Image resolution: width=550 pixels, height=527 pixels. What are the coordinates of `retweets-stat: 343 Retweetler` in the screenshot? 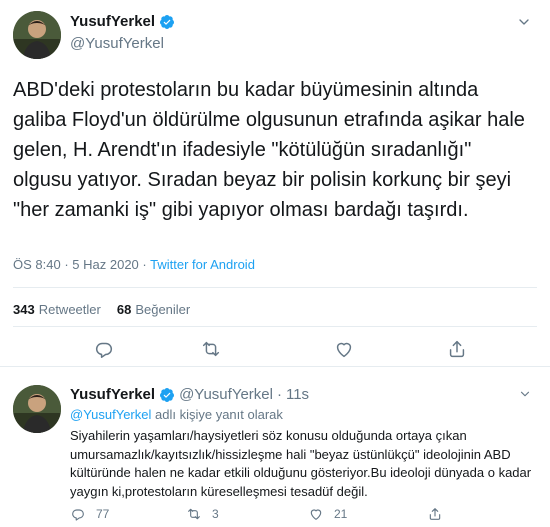 It's located at (57, 309).